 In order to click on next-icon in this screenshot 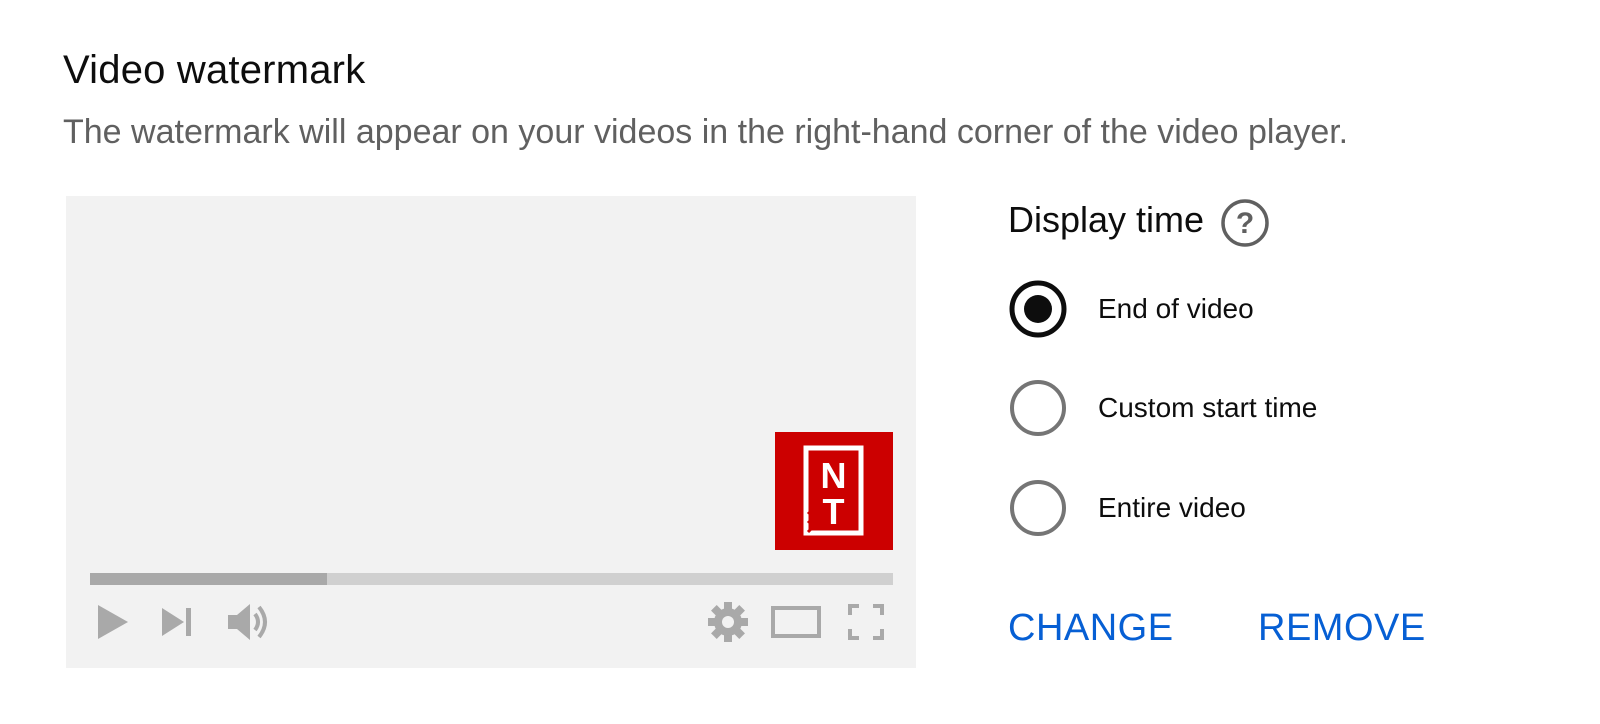, I will do `click(178, 622)`.